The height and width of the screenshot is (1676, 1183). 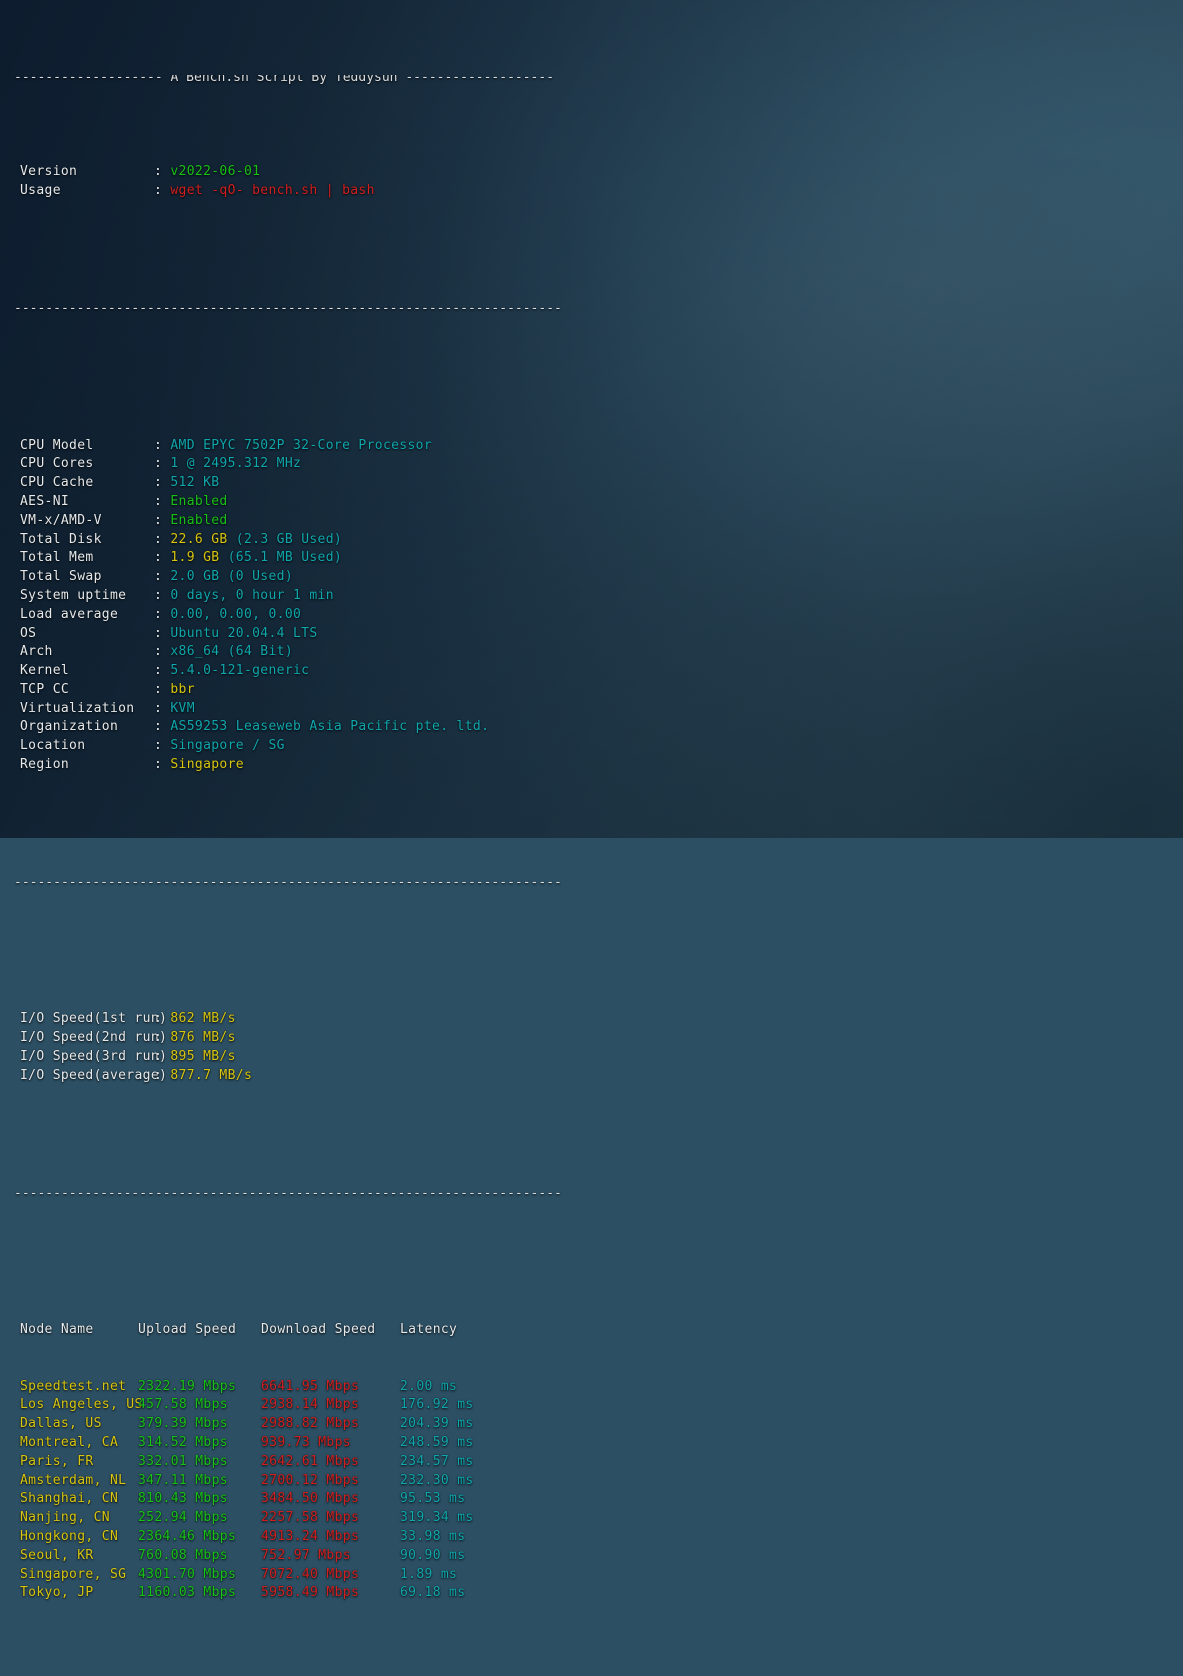 What do you see at coordinates (591, 709) in the screenshot?
I see `system-info-row: Virtualization: KVM` at bounding box center [591, 709].